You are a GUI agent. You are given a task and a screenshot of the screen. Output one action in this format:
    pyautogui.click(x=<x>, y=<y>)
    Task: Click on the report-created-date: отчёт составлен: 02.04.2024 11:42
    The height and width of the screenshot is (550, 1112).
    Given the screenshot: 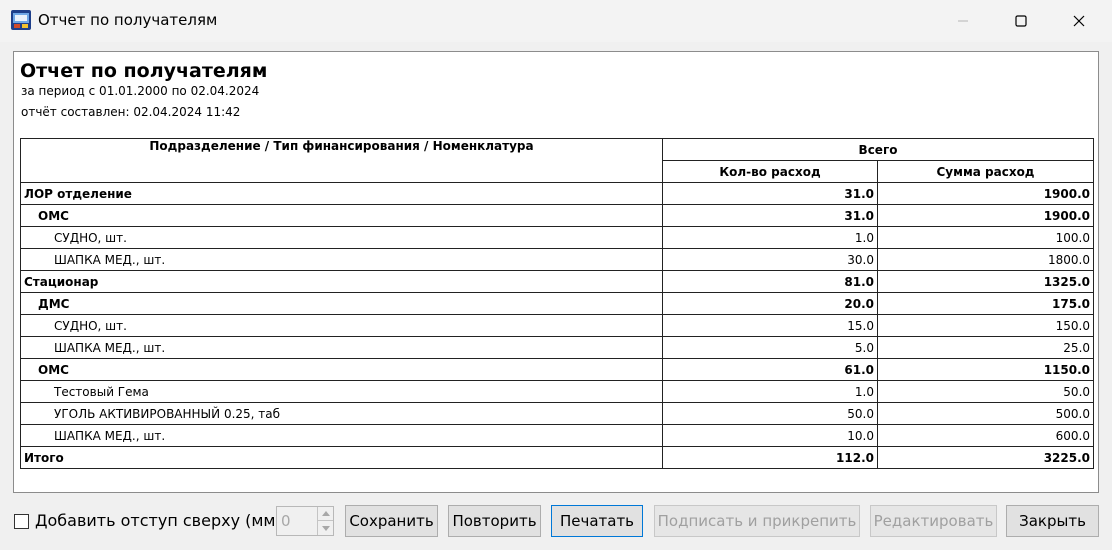 What is the action you would take?
    pyautogui.click(x=131, y=112)
    